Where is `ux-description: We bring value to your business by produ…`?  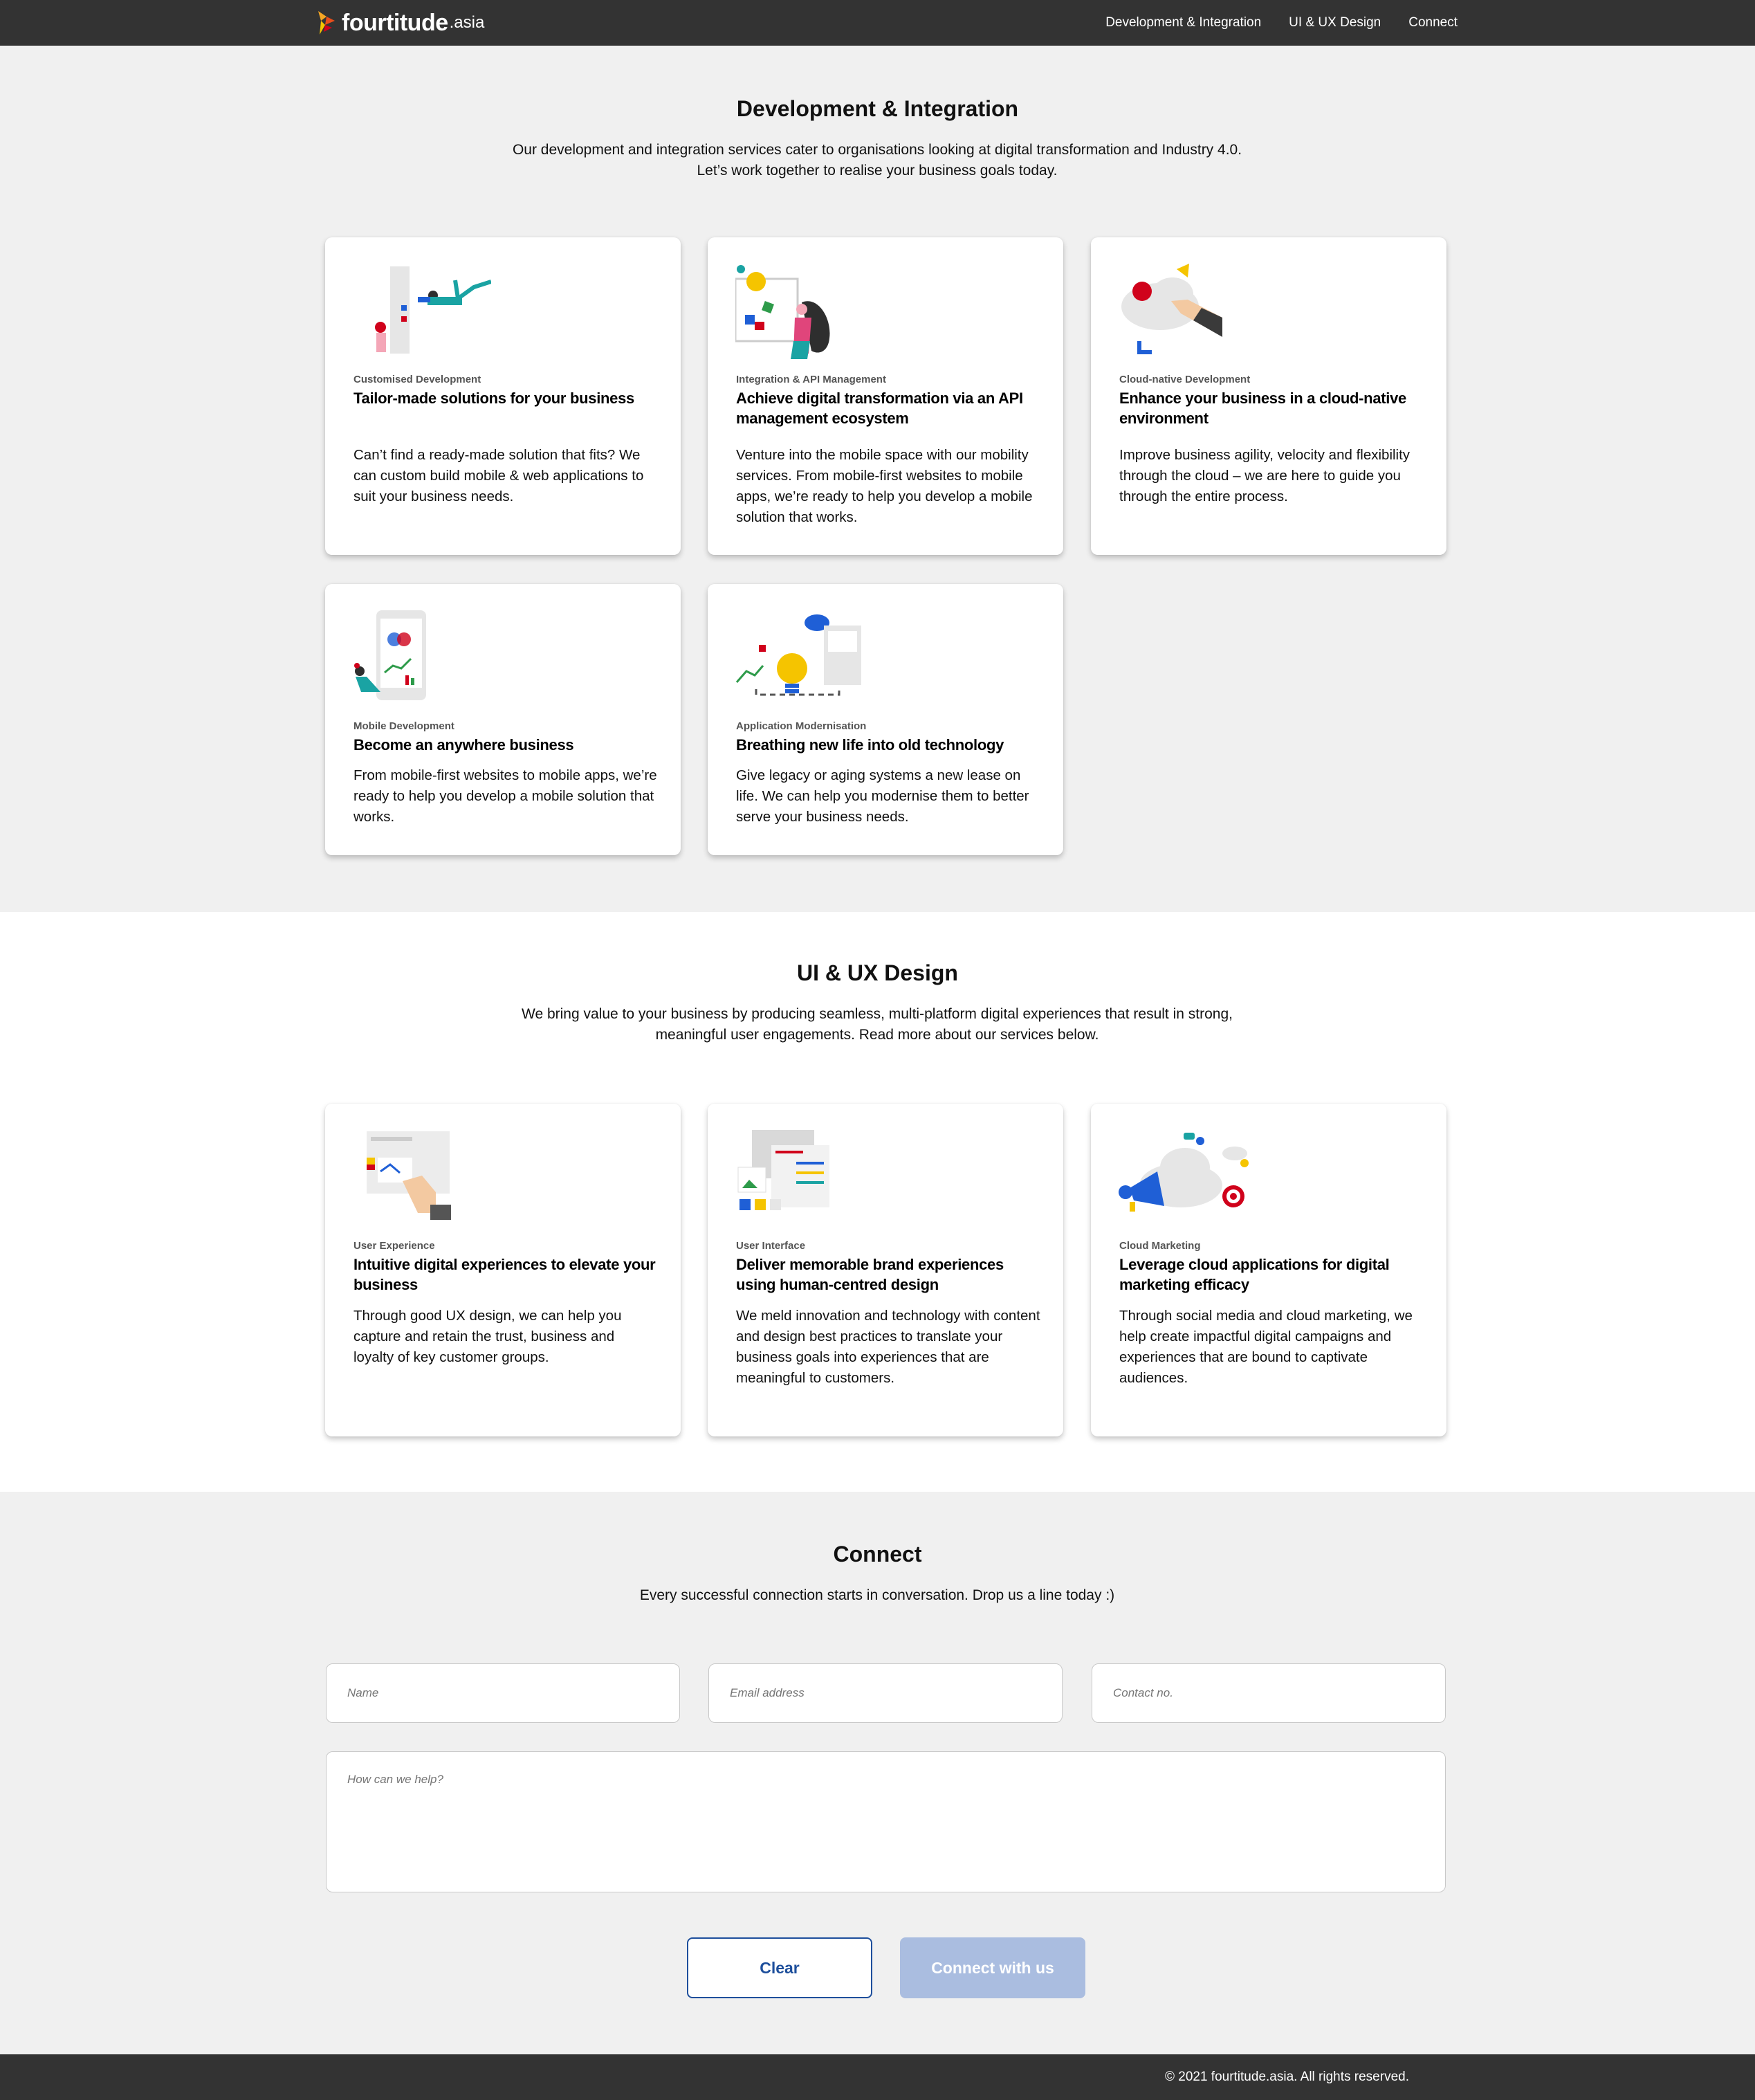 ux-description: We bring value to your business by produ… is located at coordinates (877, 1024).